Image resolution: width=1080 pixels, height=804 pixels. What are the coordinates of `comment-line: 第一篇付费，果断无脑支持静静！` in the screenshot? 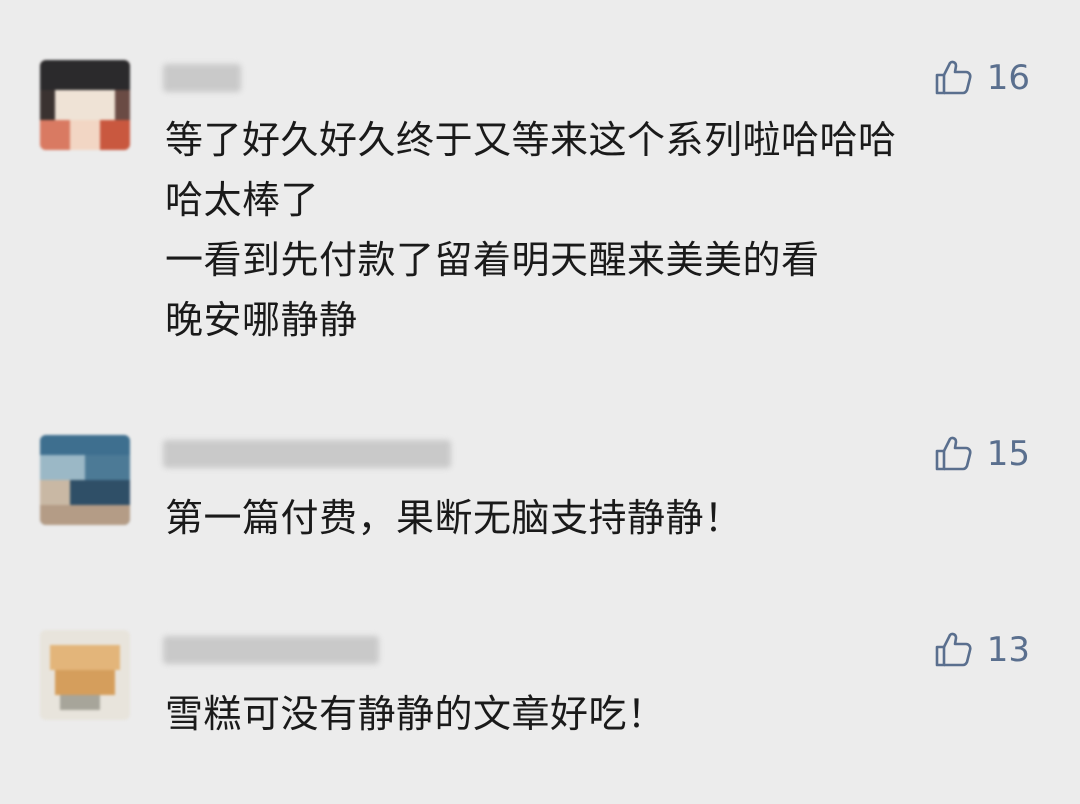 It's located at (454, 518).